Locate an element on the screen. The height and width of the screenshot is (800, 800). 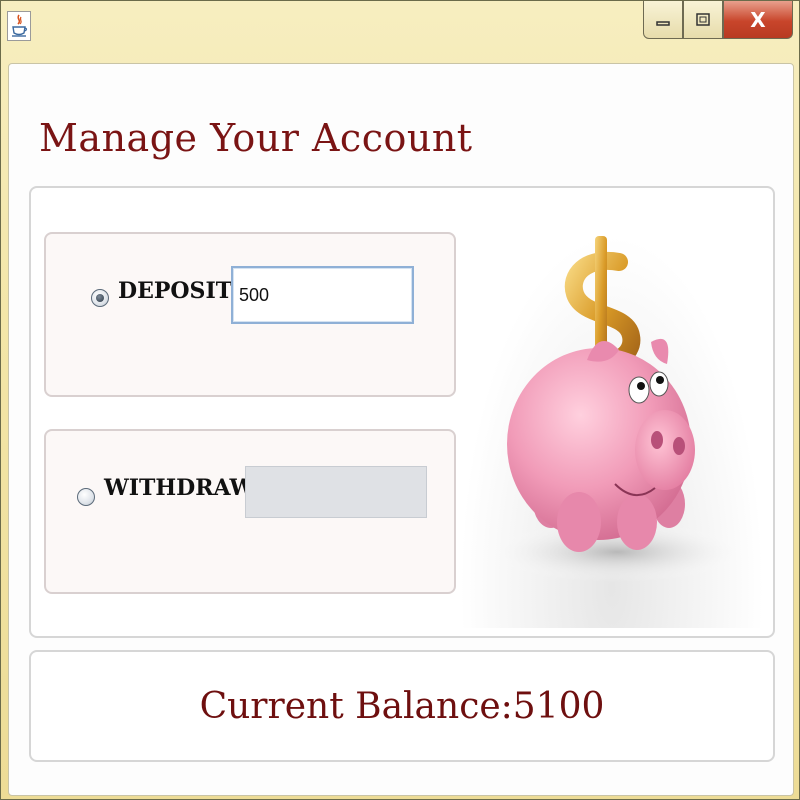
window-controls: X is located at coordinates (718, 20).